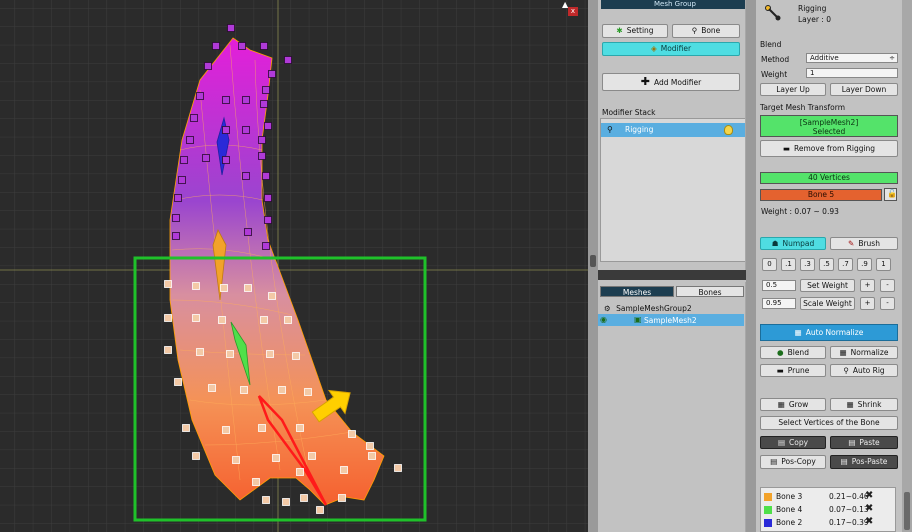 This screenshot has width=912, height=532. What do you see at coordinates (675, 275) in the screenshot?
I see `panel-divider` at bounding box center [675, 275].